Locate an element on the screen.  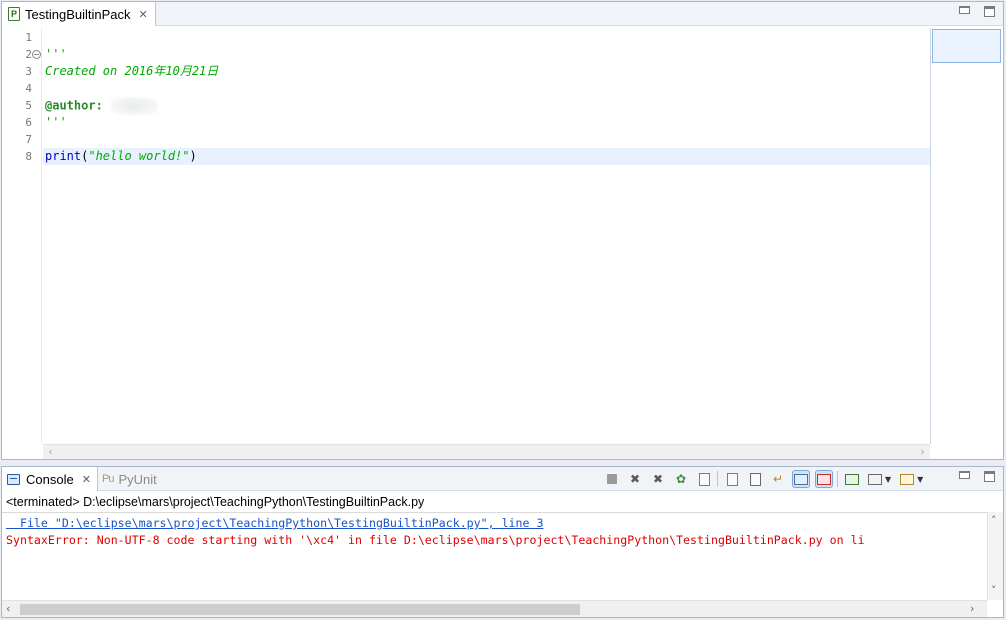
docstring-author: @author: is located at coordinates (74, 105).